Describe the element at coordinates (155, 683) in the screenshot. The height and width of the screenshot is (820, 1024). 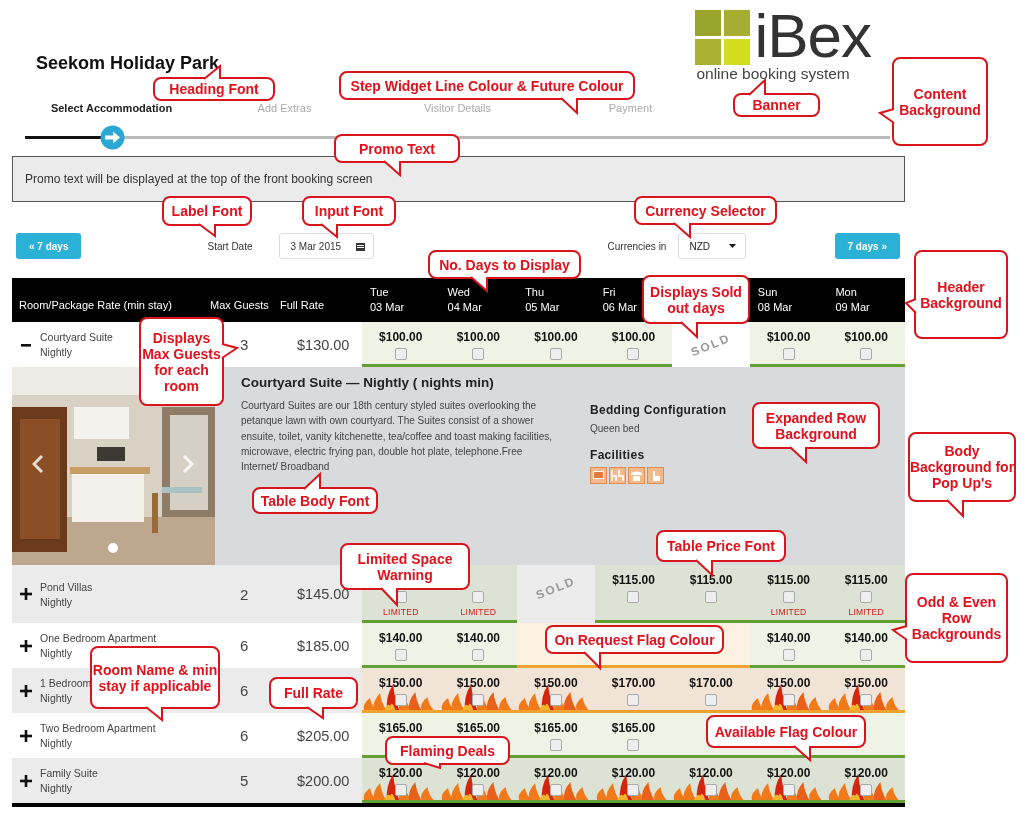
I see `callout: Room Name & min stay if applicable` at that location.